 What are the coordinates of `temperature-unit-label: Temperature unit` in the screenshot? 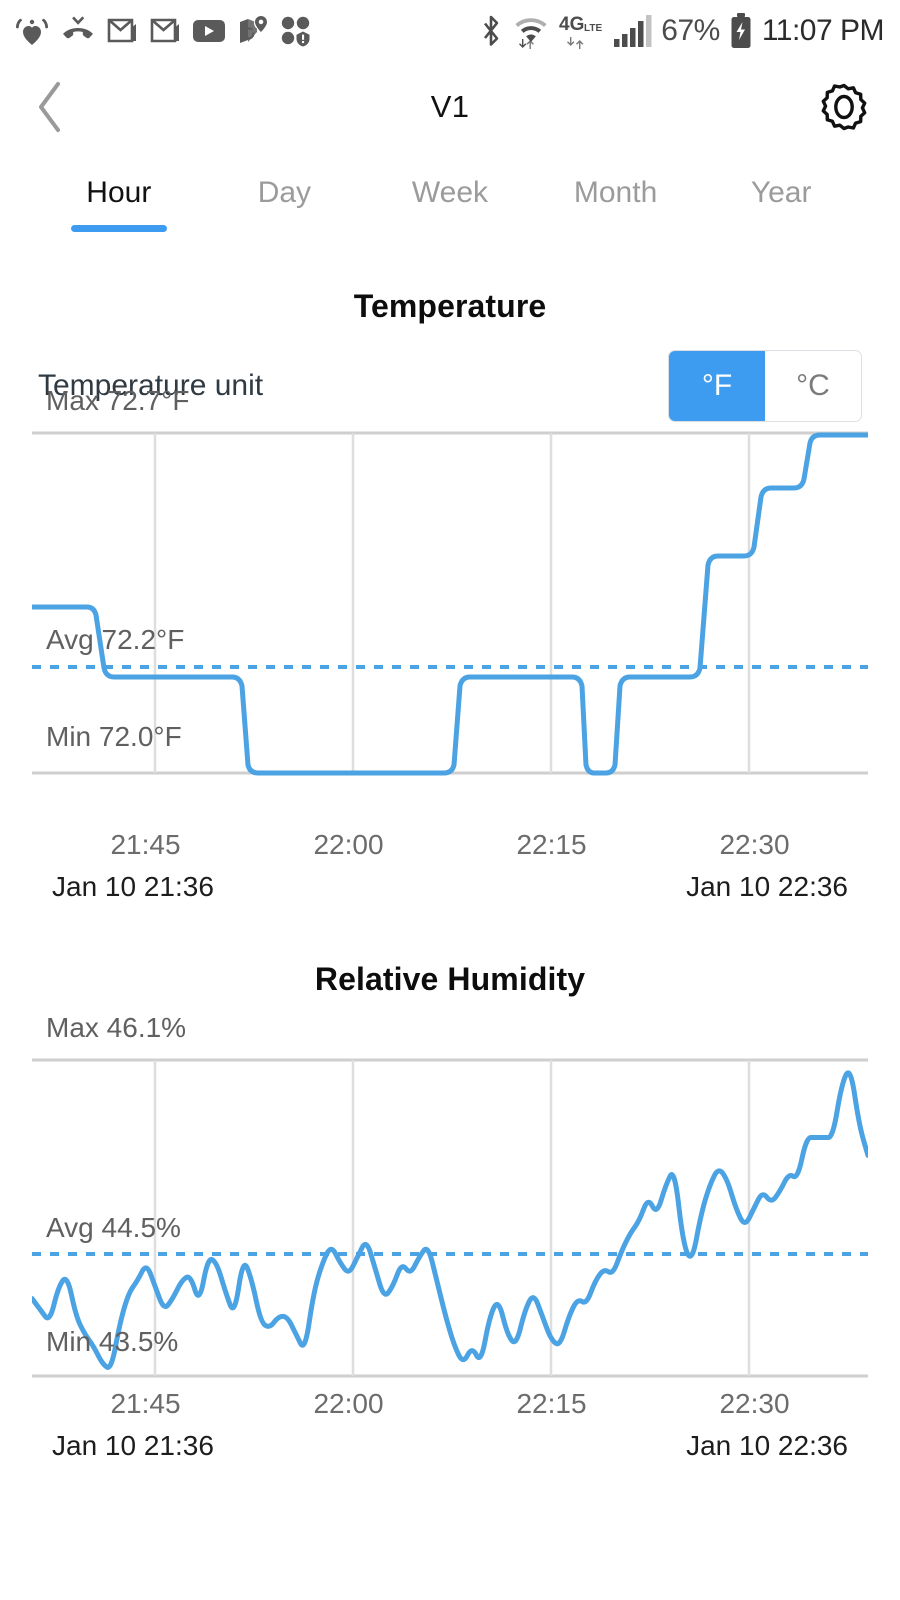 It's located at (151, 385).